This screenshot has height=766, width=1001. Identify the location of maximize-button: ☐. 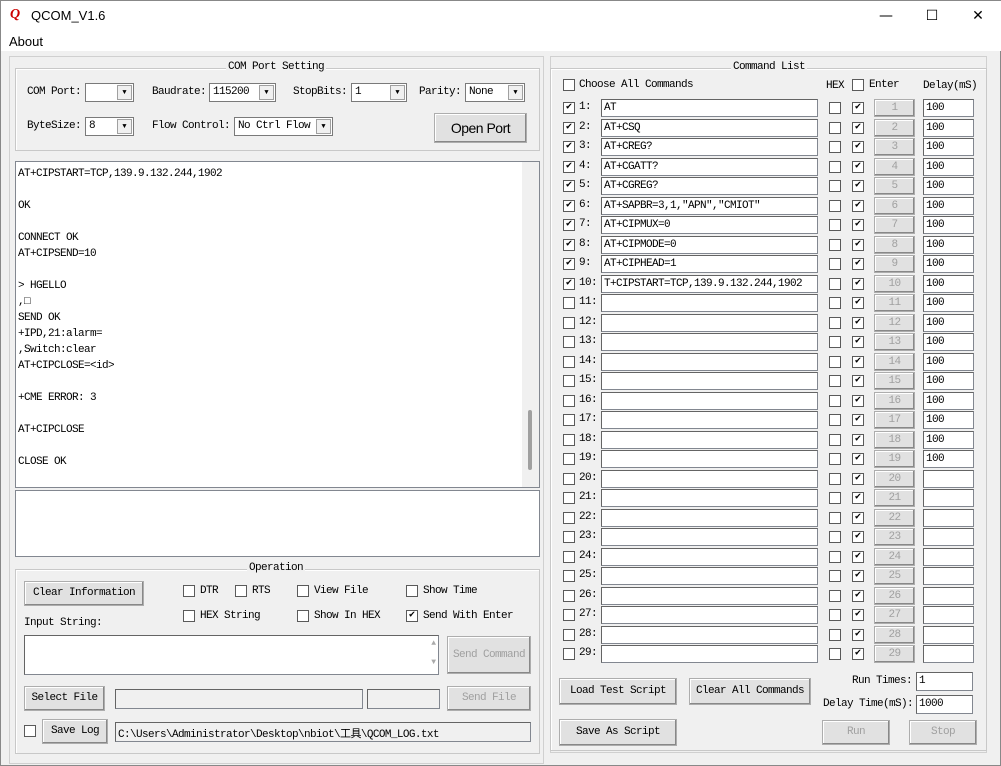
(932, 16).